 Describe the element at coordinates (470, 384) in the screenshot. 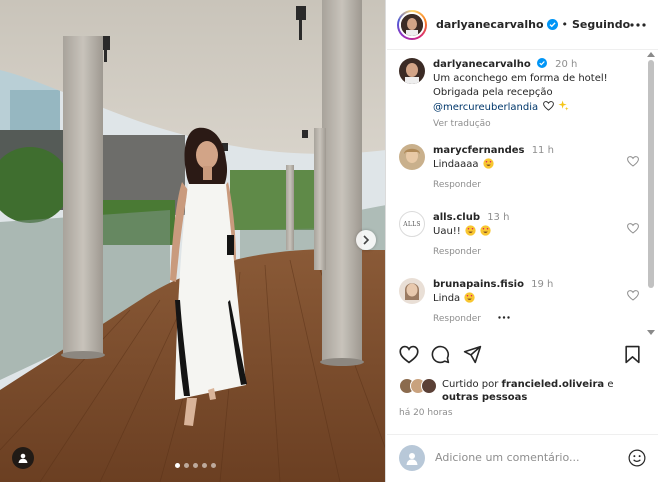

I see `likes-prefix: Curtido por` at that location.